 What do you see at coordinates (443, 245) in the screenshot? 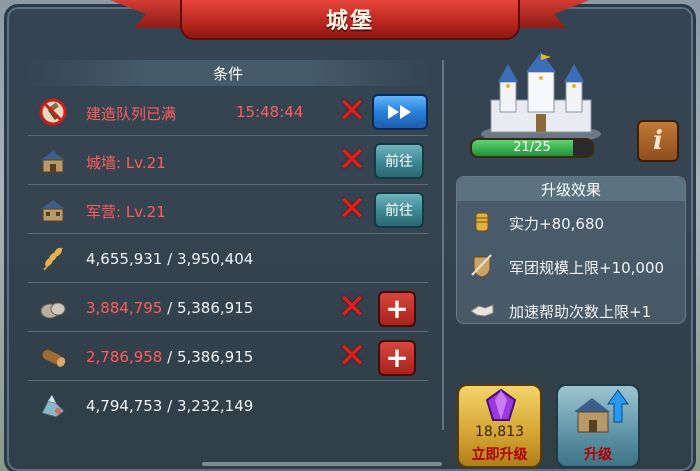
I see `panel-divider` at bounding box center [443, 245].